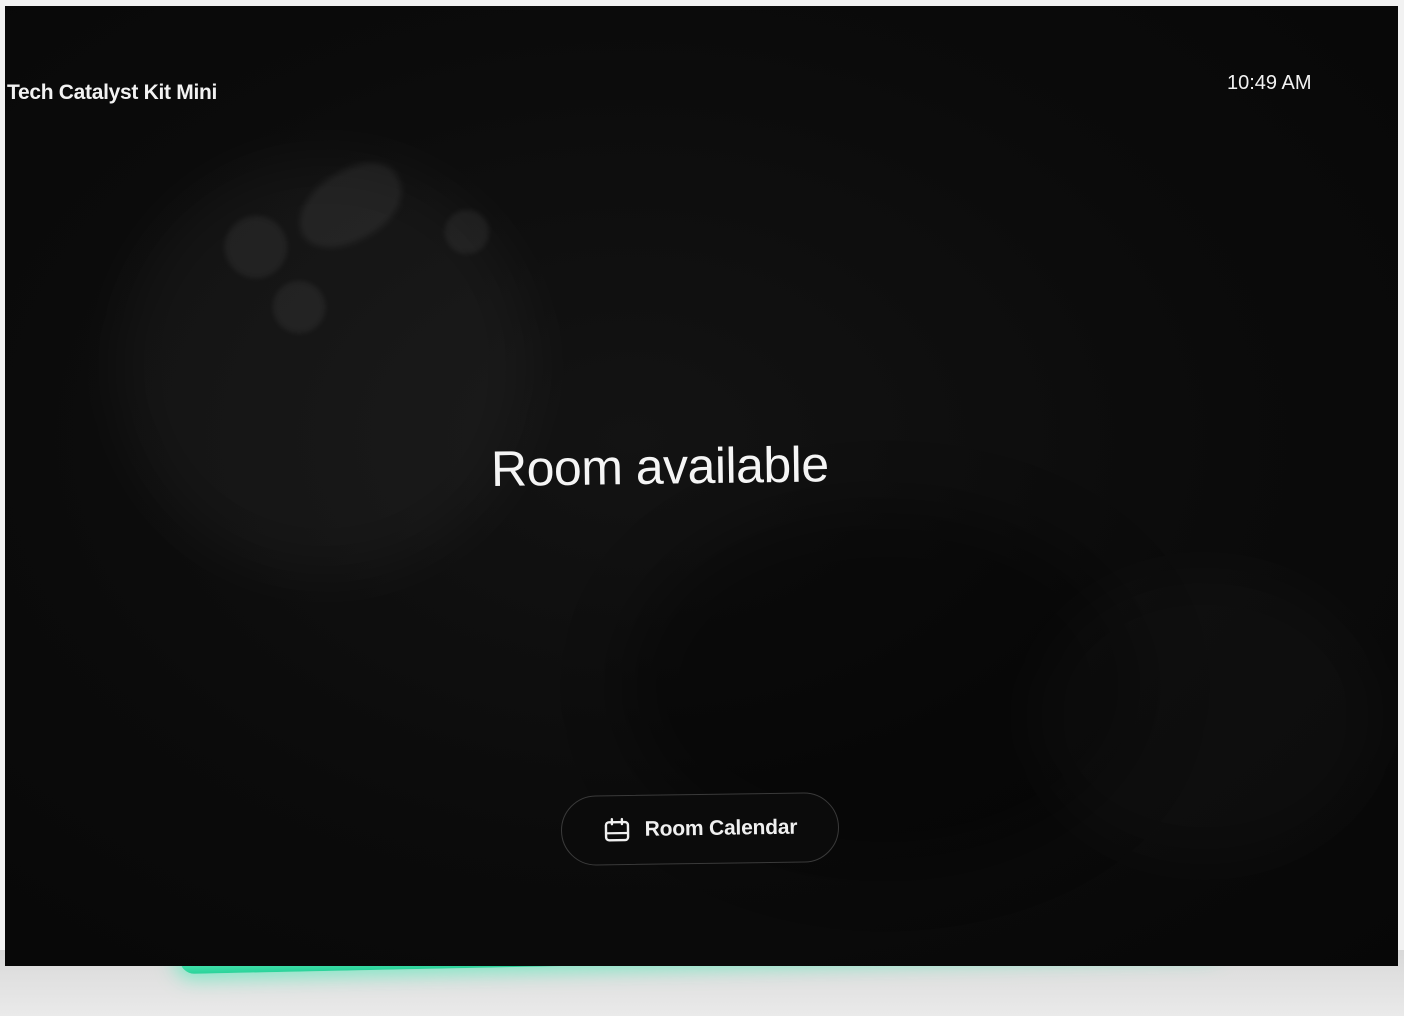 The height and width of the screenshot is (1016, 1404). Describe the element at coordinates (112, 92) in the screenshot. I see `room-name: Tech Catalyst Kit Mini` at that location.